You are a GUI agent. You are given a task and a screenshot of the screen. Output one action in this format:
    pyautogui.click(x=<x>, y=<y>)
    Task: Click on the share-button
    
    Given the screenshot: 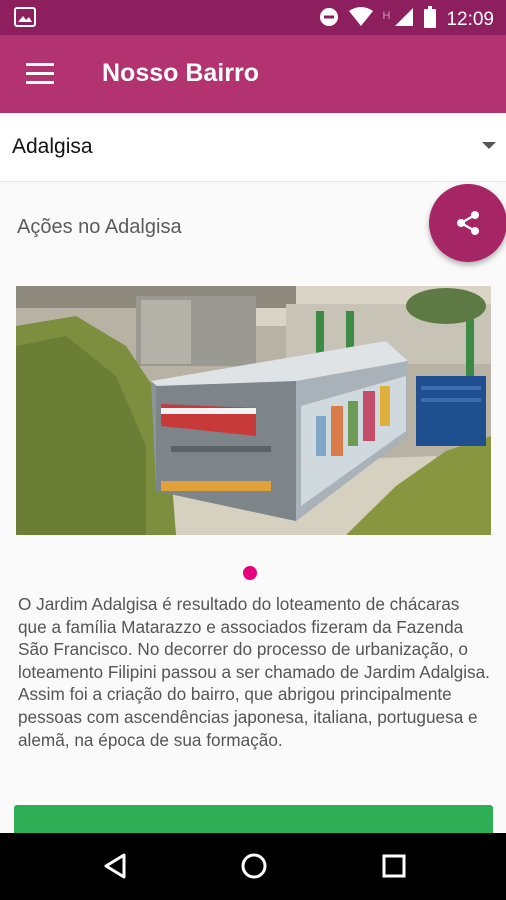 What is the action you would take?
    pyautogui.click(x=467, y=223)
    